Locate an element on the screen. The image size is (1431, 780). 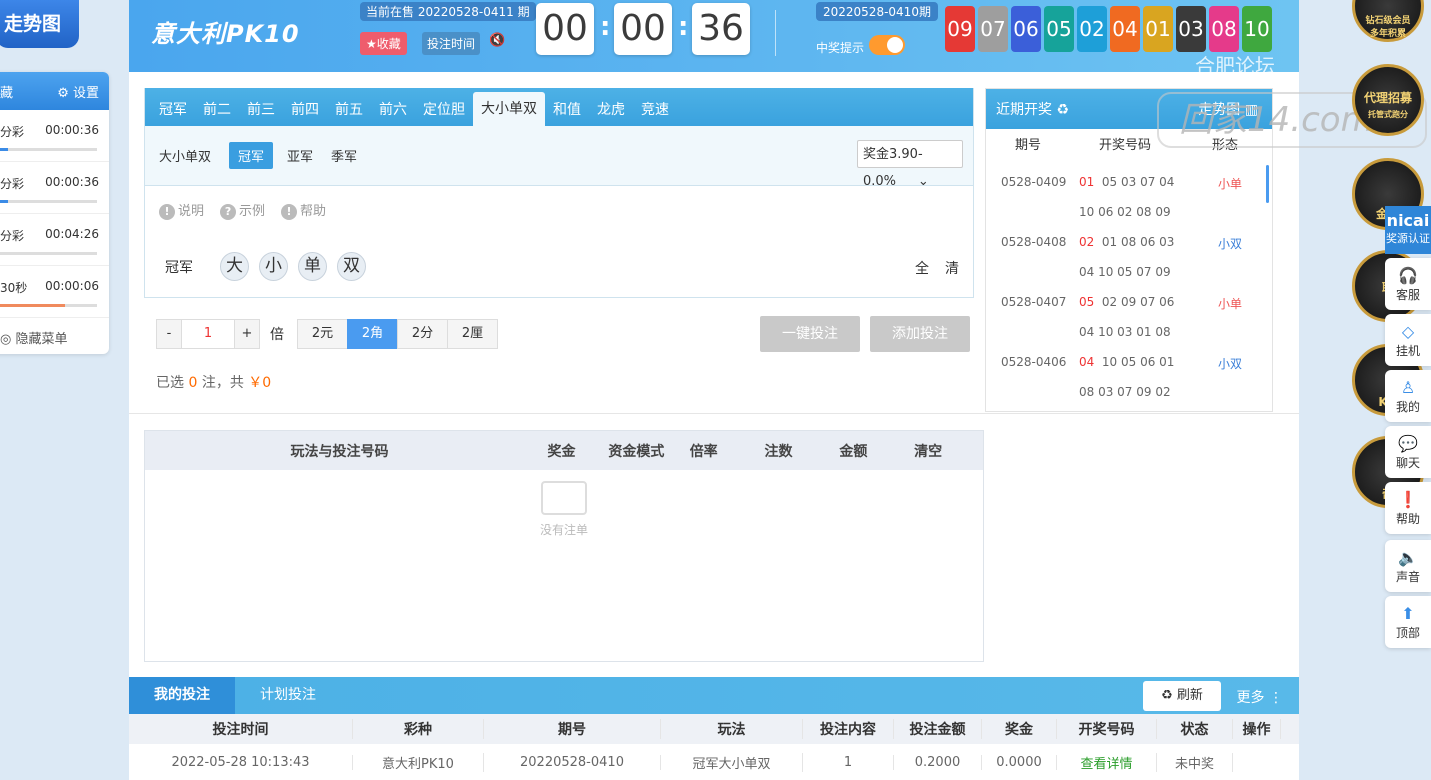
result-numbers: 02 01 08 06 03 is located at coordinates (1127, 242).